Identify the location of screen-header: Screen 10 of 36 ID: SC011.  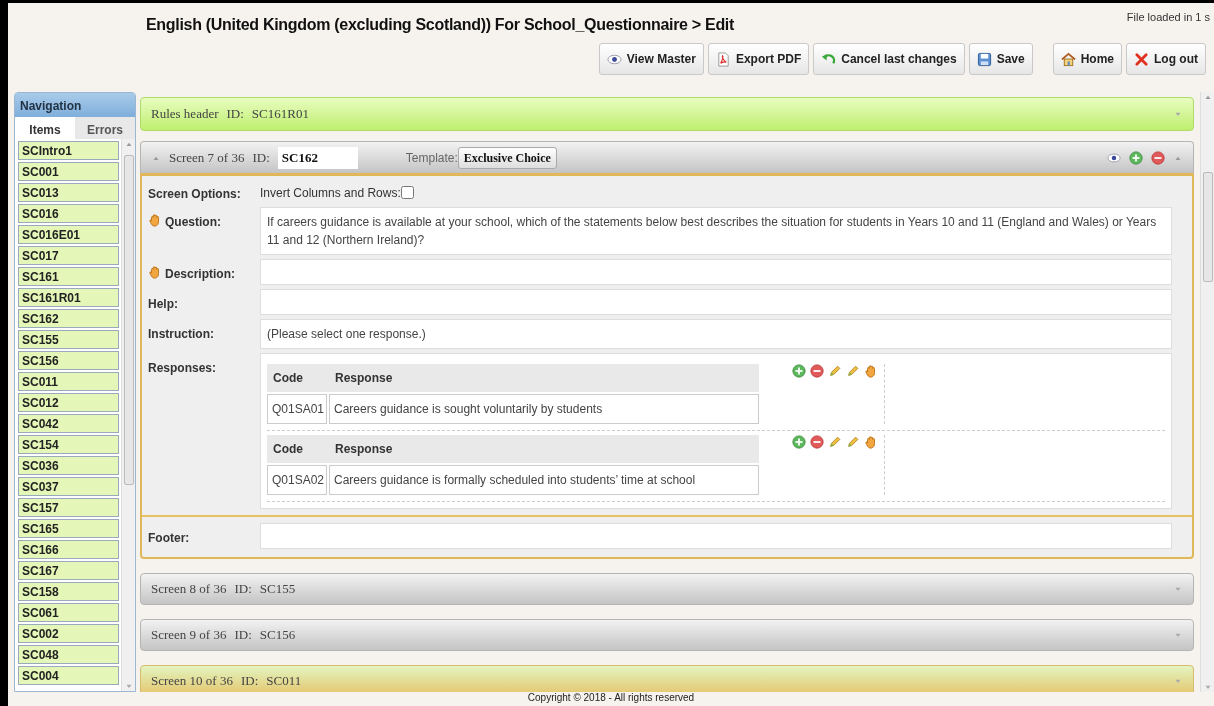
(667, 678).